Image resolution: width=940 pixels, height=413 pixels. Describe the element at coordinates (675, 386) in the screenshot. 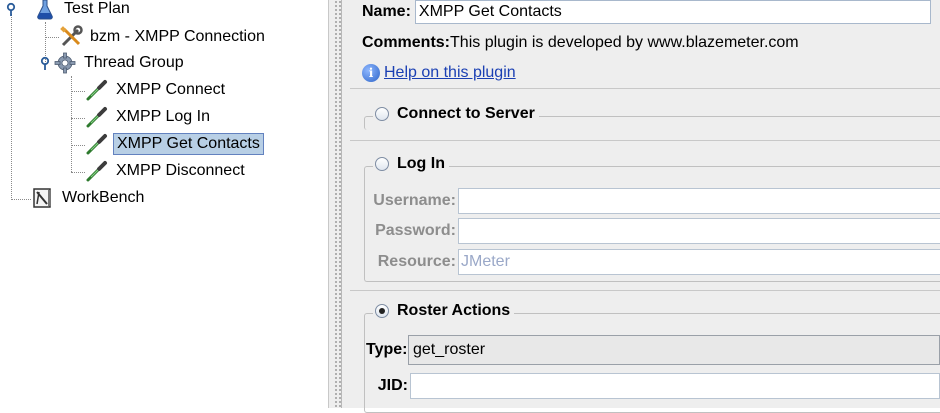

I see `jid-input` at that location.